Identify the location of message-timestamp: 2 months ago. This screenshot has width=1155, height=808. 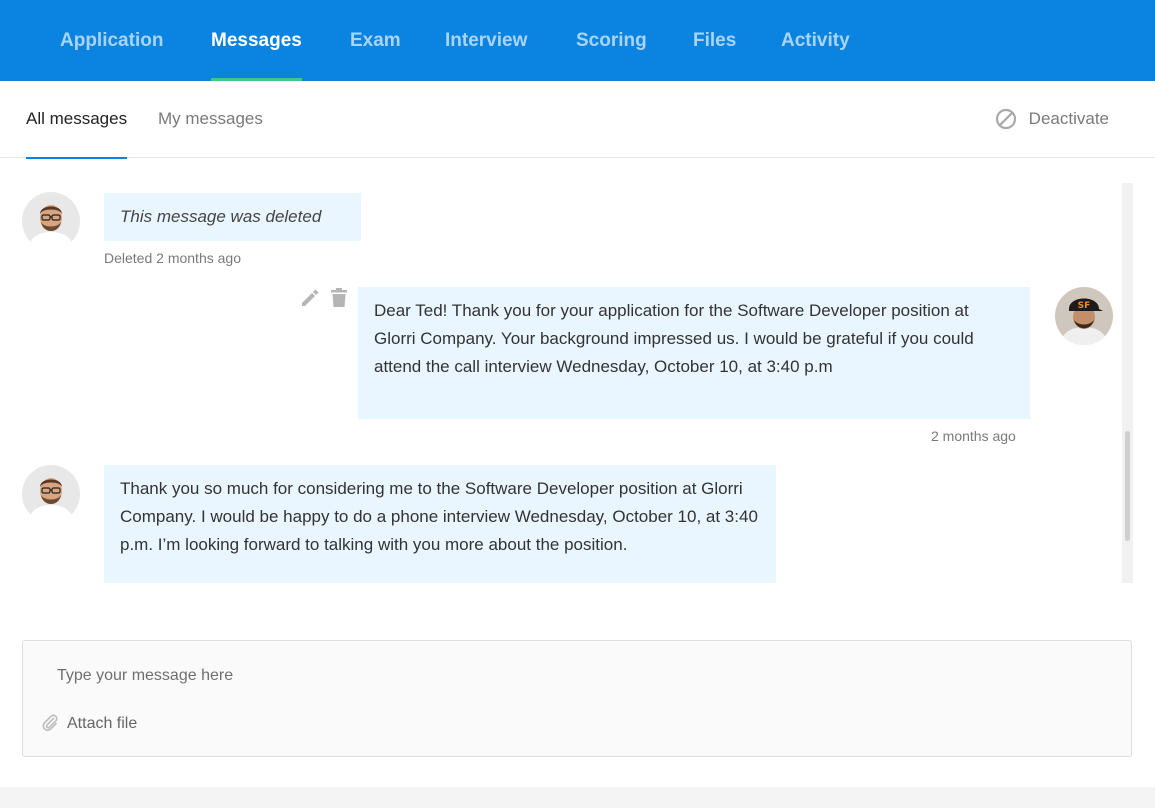
(973, 436).